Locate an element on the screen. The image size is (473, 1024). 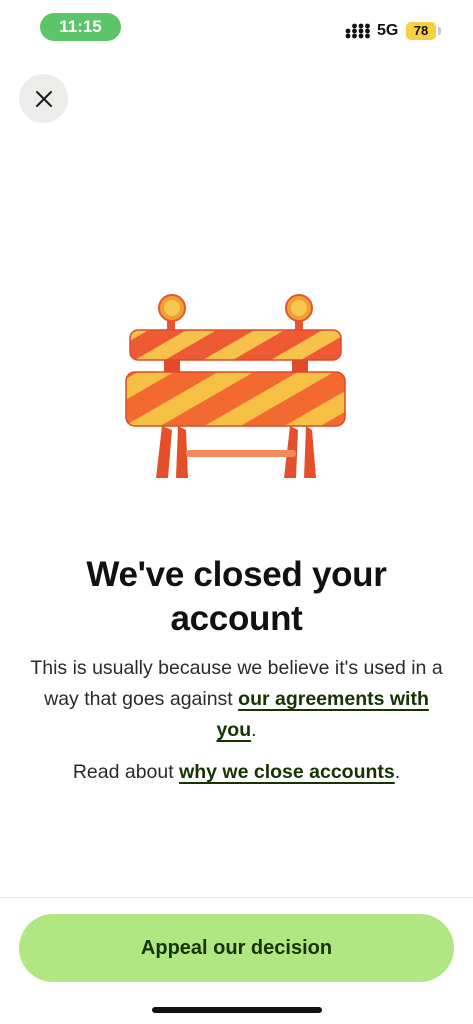
read-more-text: Read about why we close accounts. is located at coordinates (236, 772).